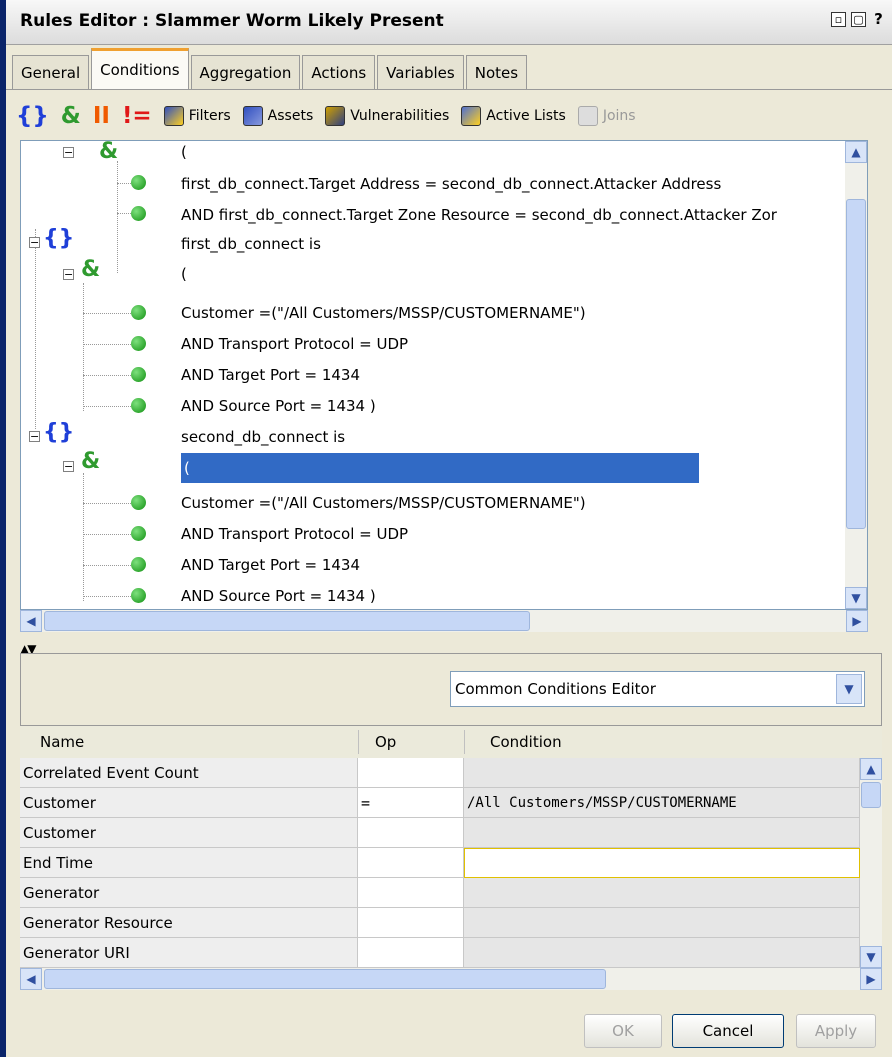 This screenshot has width=892, height=1057. What do you see at coordinates (51, 72) in the screenshot?
I see `tab-general: General` at bounding box center [51, 72].